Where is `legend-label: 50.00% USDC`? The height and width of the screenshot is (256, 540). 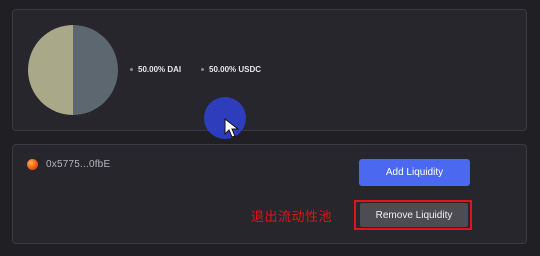 legend-label: 50.00% USDC is located at coordinates (235, 69).